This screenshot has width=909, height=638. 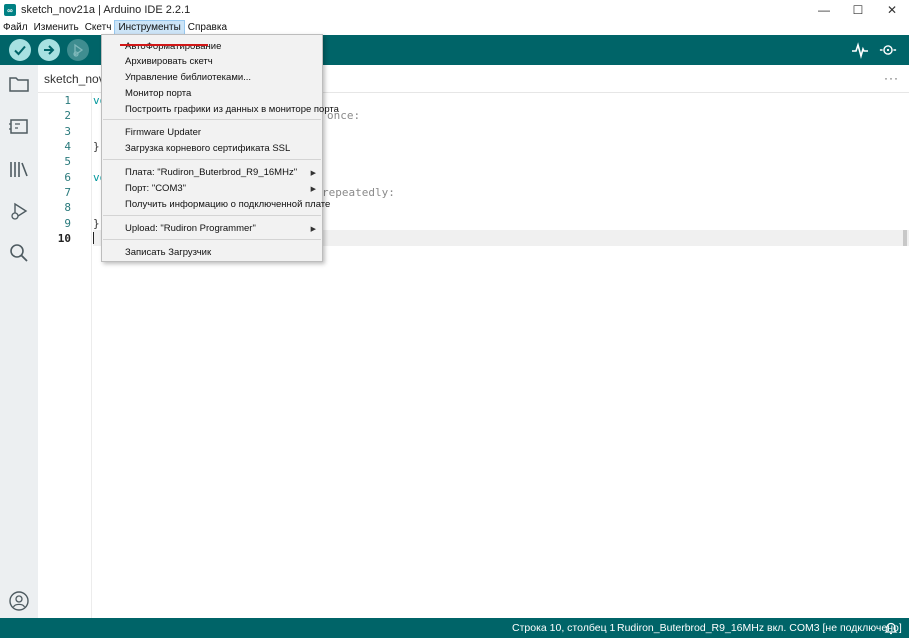 I want to click on menu-item-firmware-updater: Firmware Updater, so click(x=163, y=132).